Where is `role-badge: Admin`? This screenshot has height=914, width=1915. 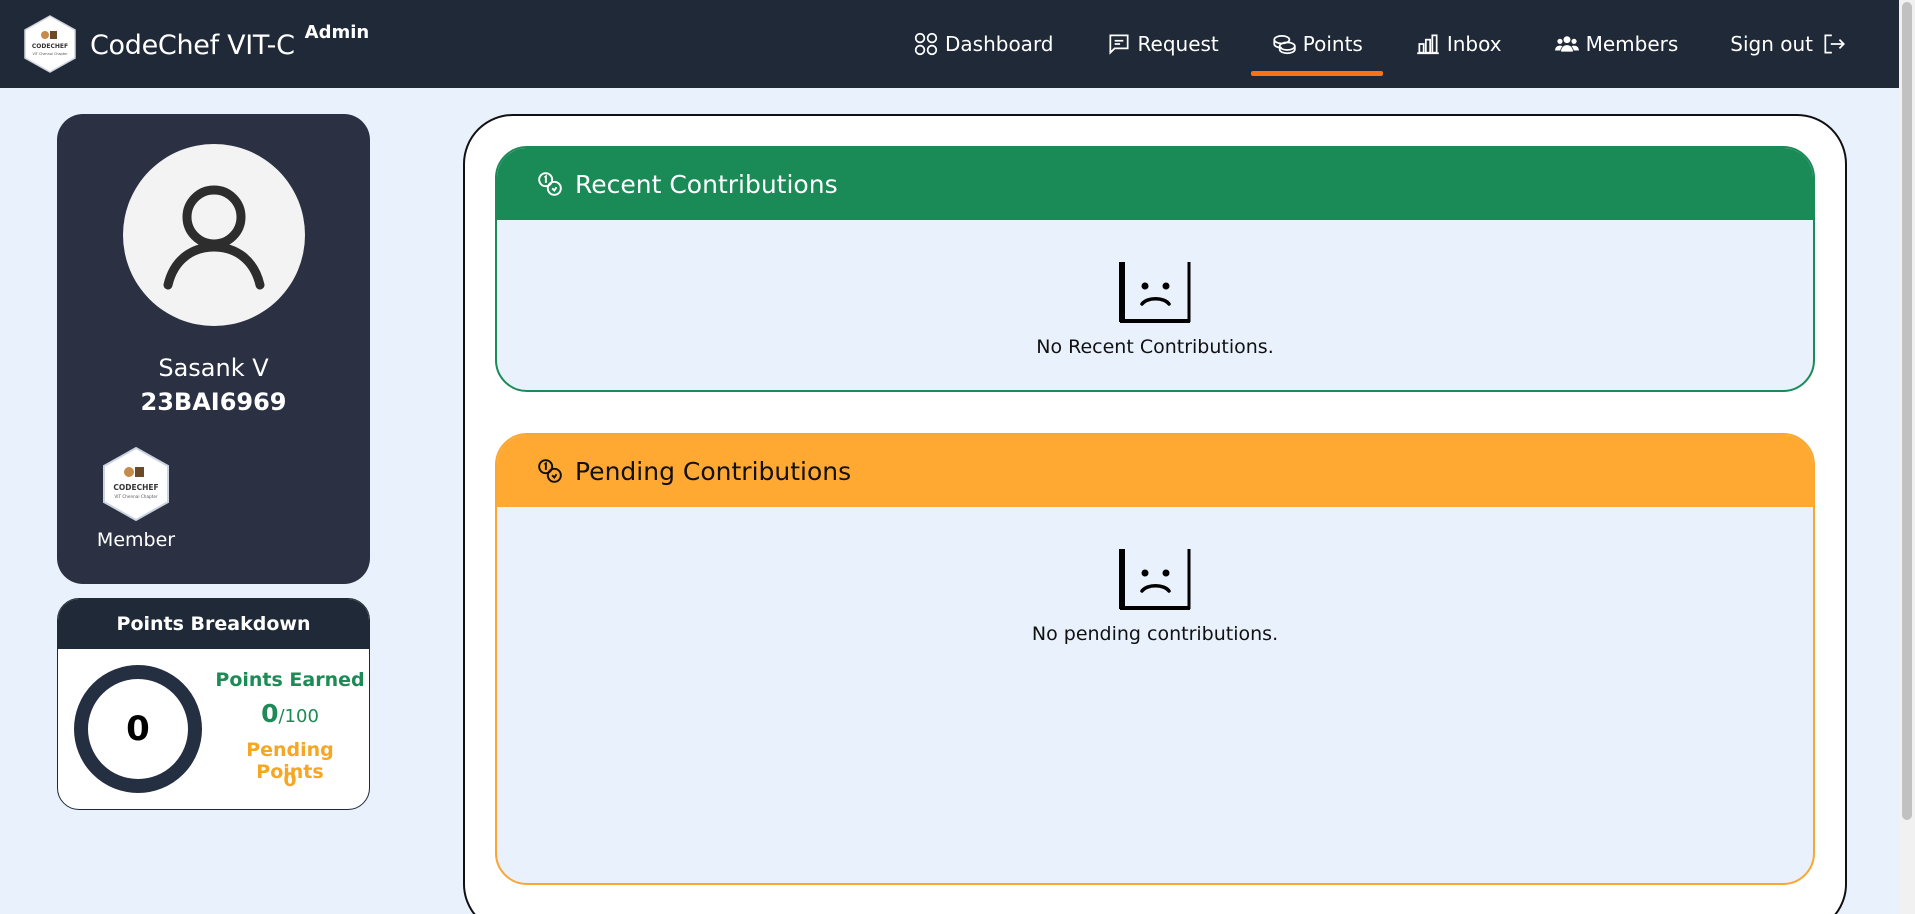 role-badge: Admin is located at coordinates (337, 32).